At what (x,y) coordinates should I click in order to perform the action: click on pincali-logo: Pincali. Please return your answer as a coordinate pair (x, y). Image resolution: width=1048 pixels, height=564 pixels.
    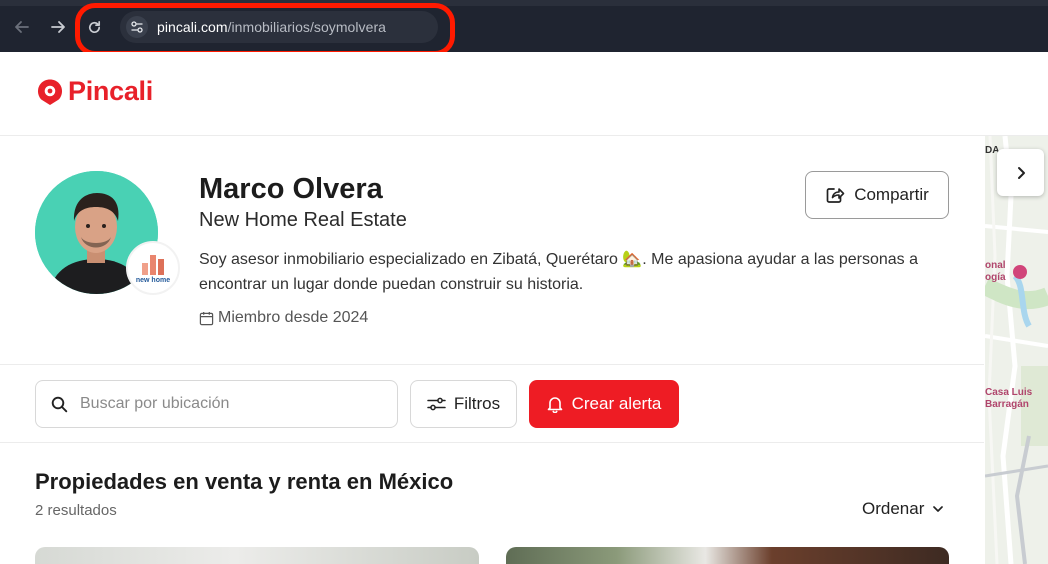
    Looking at the image, I should click on (94, 91).